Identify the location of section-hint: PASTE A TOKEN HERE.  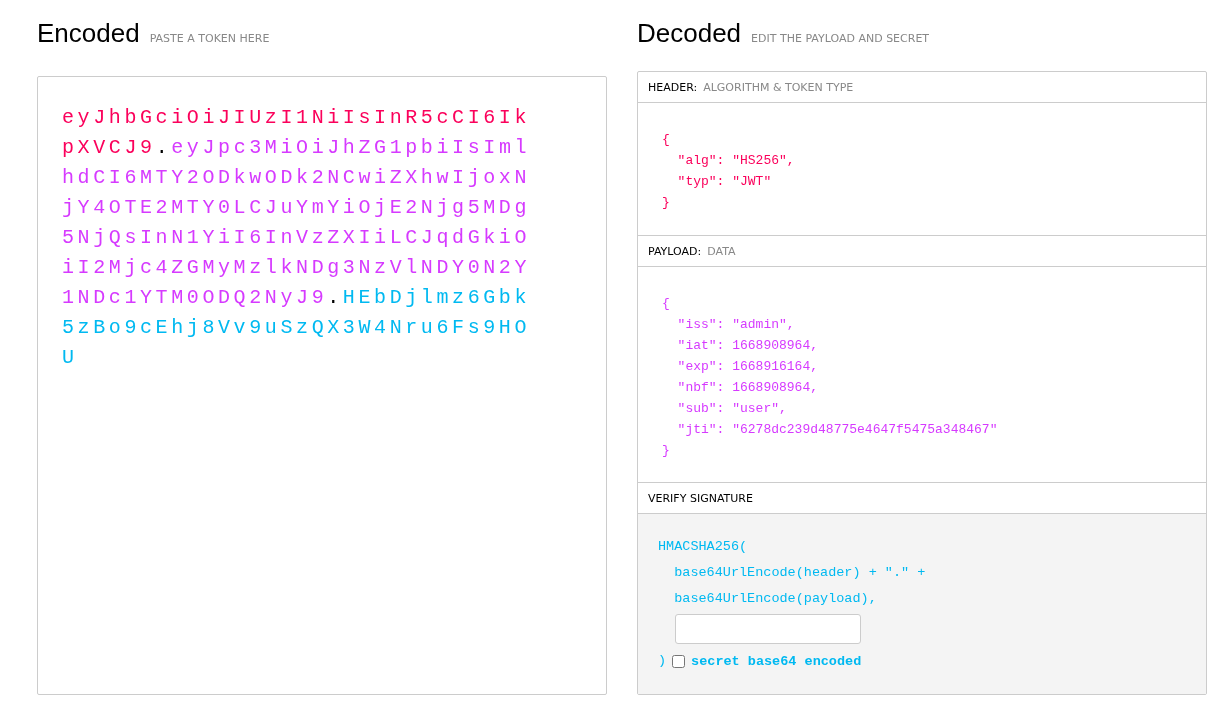
(209, 38).